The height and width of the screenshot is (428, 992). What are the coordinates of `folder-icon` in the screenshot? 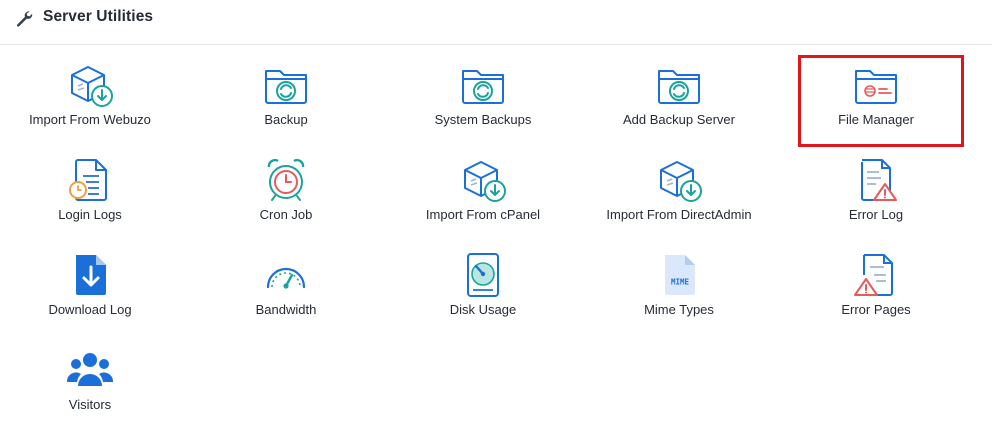 It's located at (876, 87).